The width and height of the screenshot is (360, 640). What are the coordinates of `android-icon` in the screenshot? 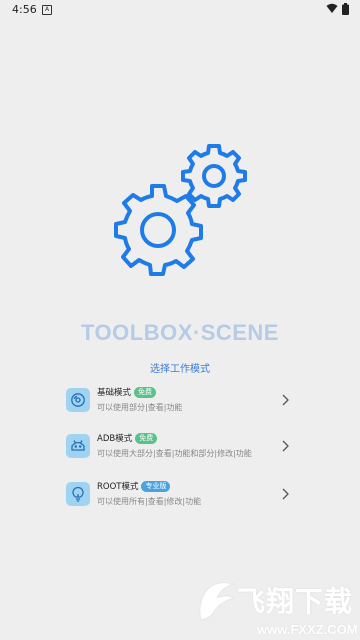 It's located at (78, 446).